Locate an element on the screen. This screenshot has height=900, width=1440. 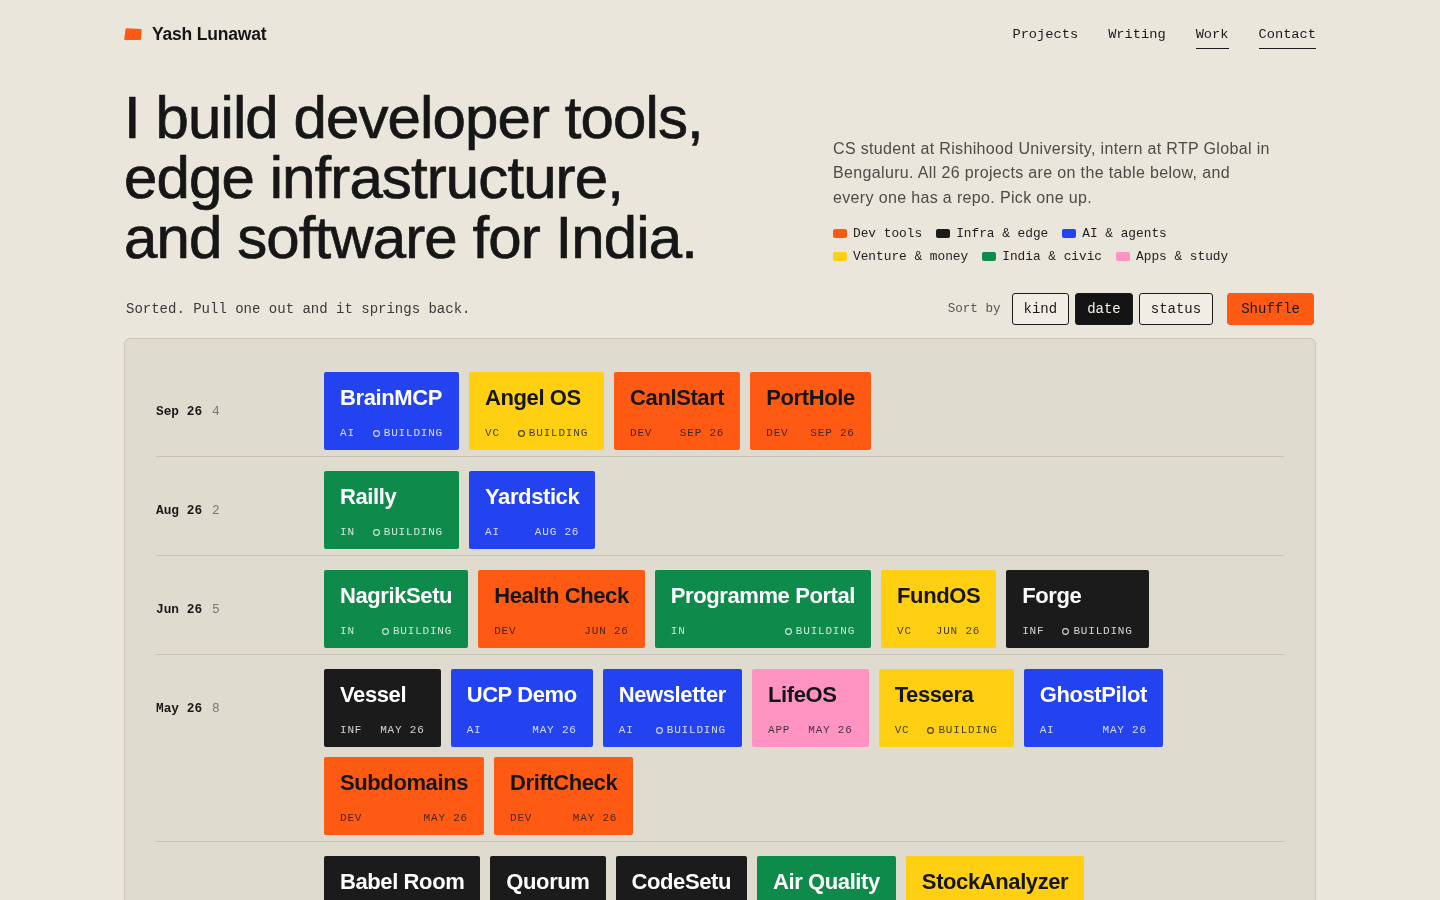
shuffle-button: Shuffle is located at coordinates (1270, 309).